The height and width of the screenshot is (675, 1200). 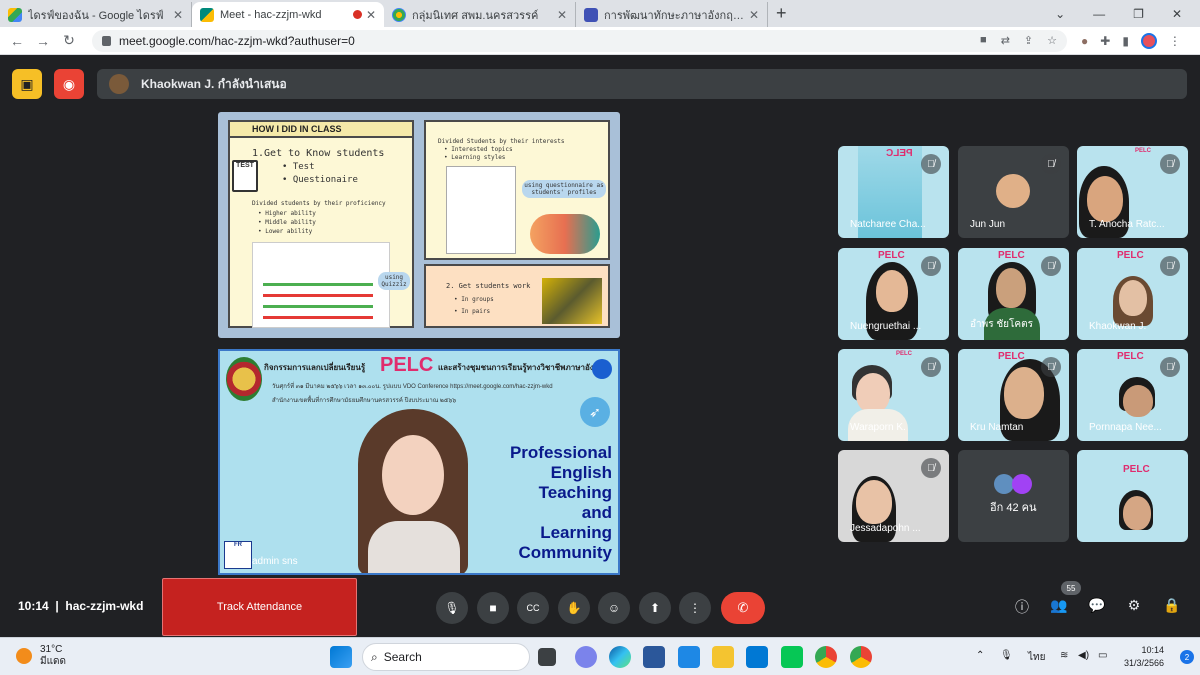 I want to click on weather-sun-icon, so click(x=24, y=656).